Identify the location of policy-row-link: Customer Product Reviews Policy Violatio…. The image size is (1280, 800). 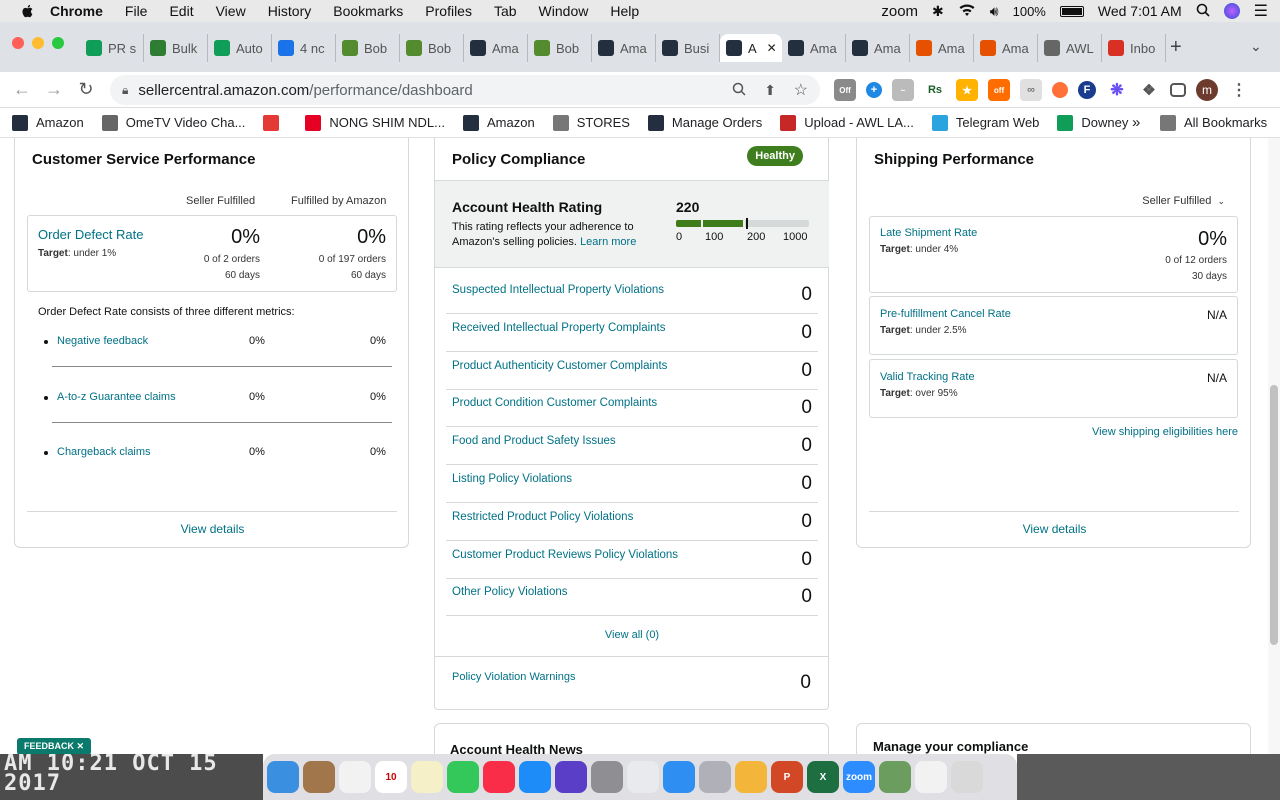
(565, 555).